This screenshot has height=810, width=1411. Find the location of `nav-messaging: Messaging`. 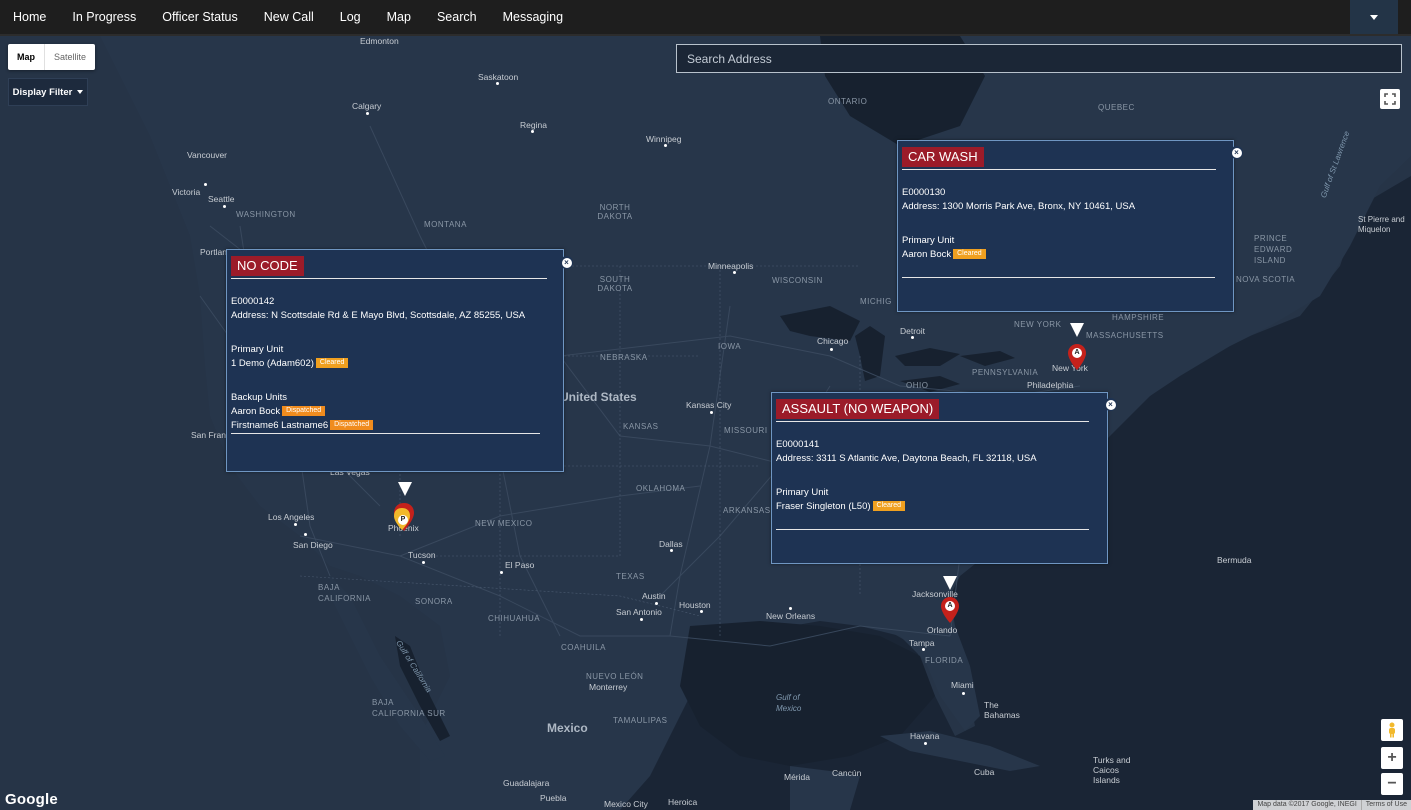

nav-messaging: Messaging is located at coordinates (533, 17).